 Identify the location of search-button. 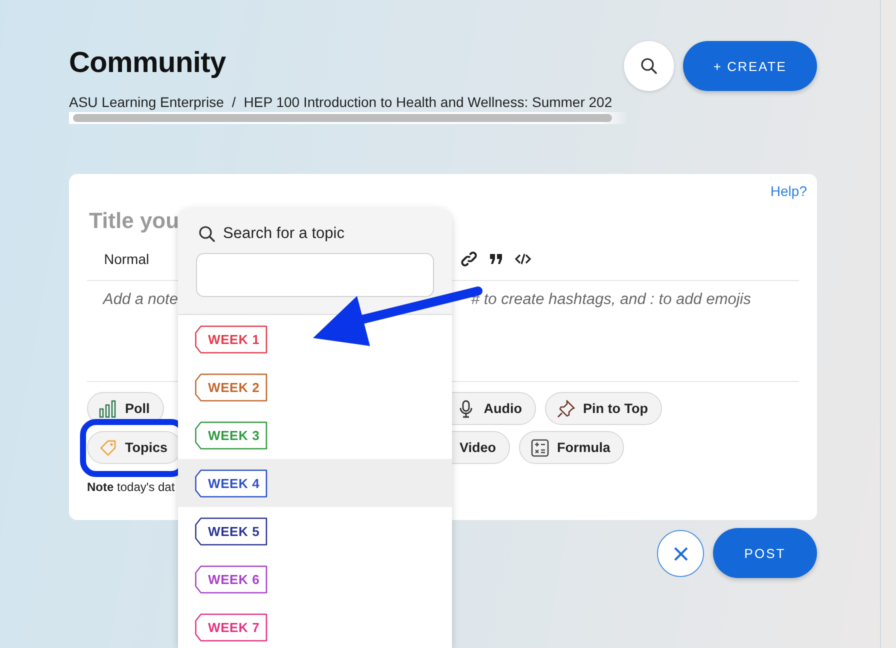
(649, 66).